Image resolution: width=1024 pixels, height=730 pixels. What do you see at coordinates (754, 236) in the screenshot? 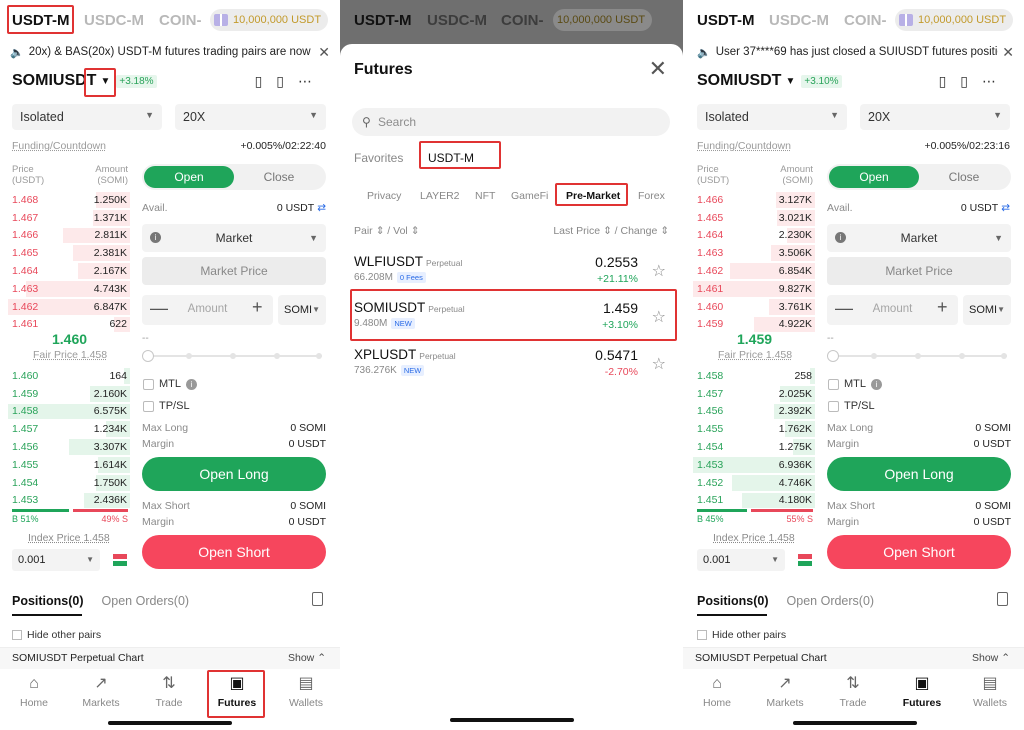
I see `ask-row: 1.464 2.230K` at bounding box center [754, 236].